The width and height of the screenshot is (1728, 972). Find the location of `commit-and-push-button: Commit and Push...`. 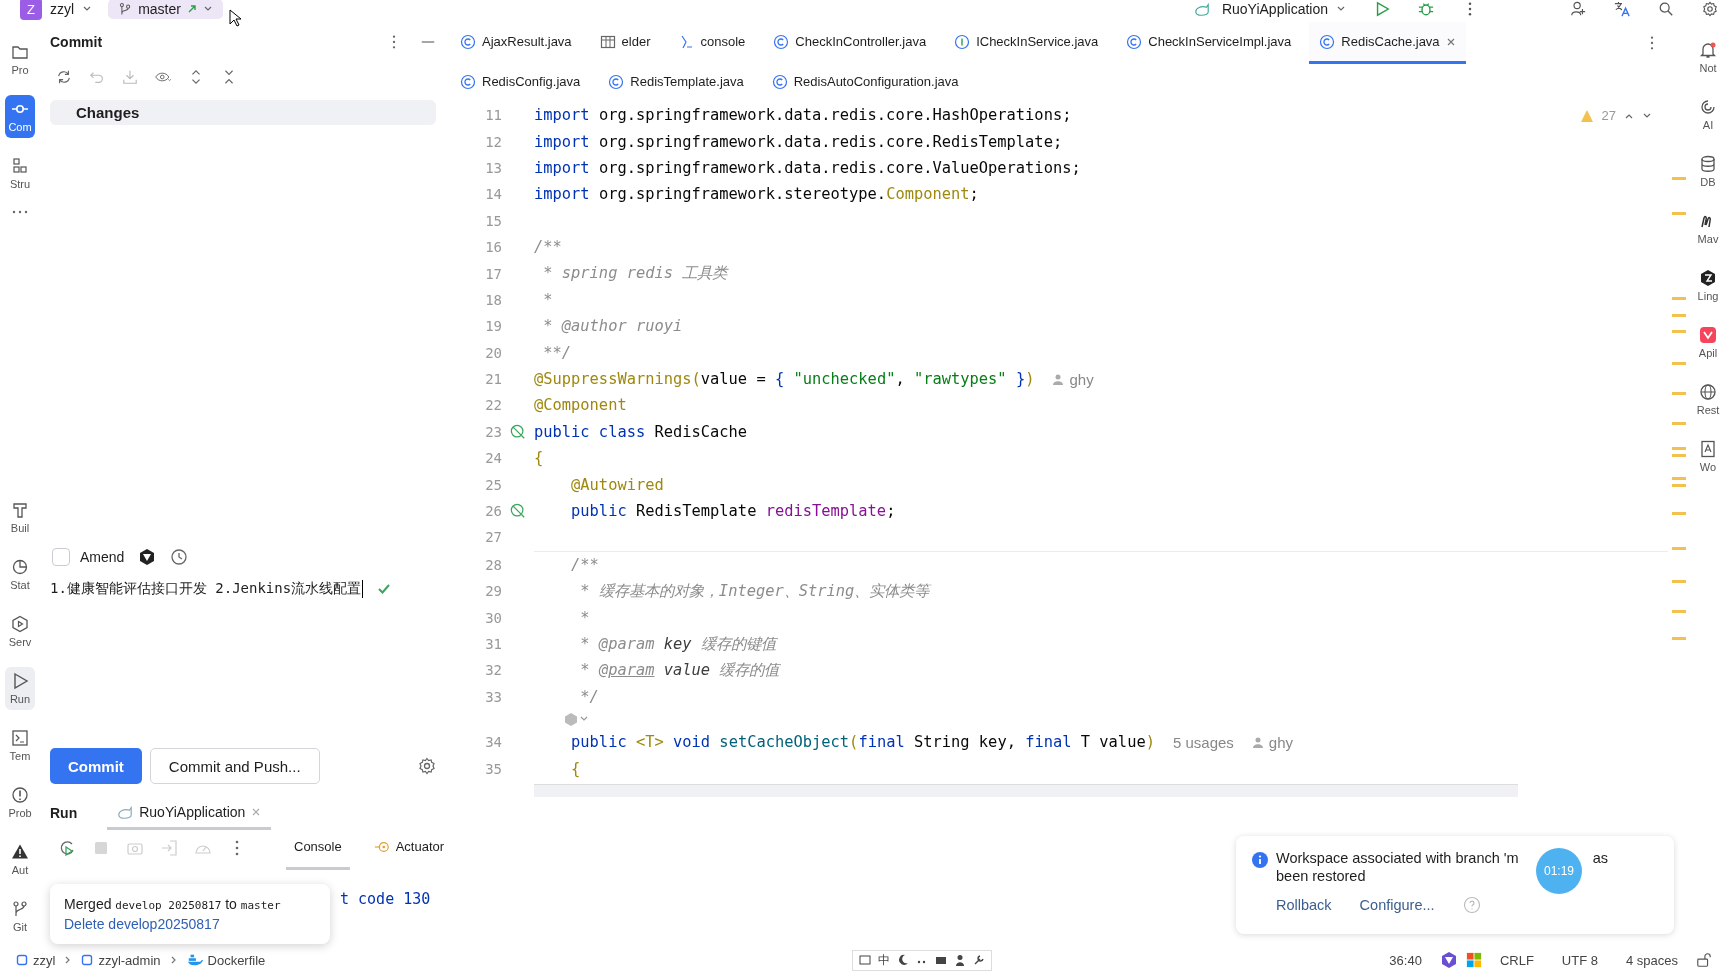

commit-and-push-button: Commit and Push... is located at coordinates (234, 766).